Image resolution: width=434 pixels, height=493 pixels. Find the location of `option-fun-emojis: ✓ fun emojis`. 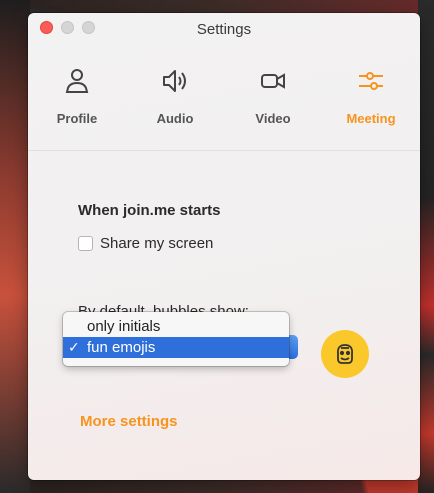

option-fun-emojis: ✓ fun emojis is located at coordinates (176, 347).